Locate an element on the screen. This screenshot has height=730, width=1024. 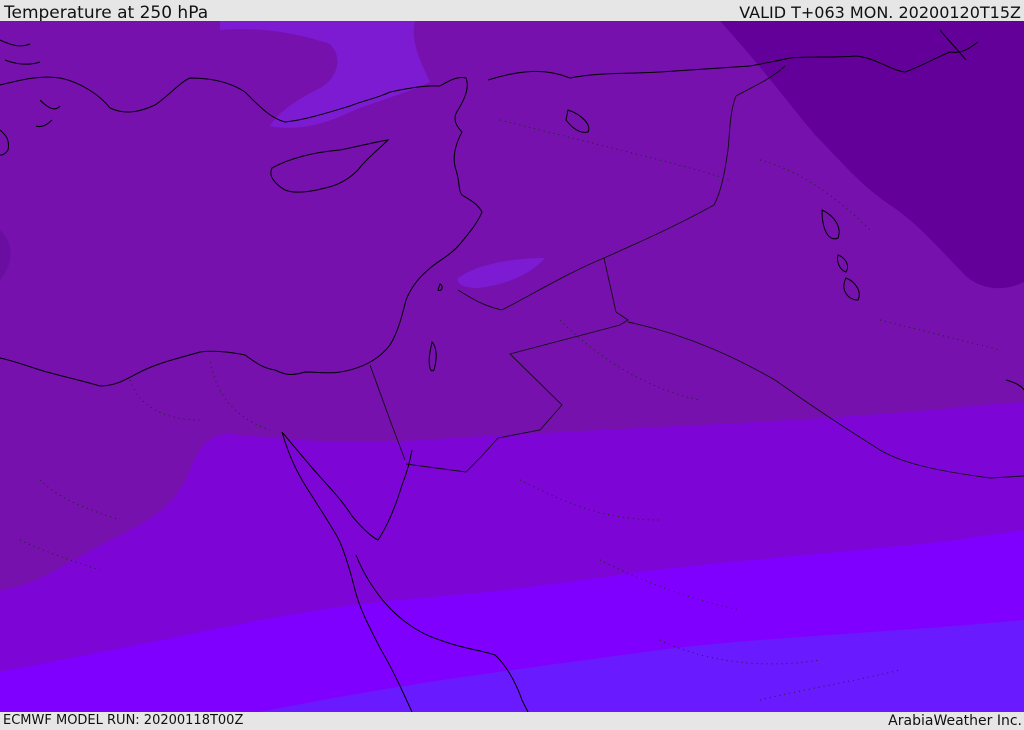
valid-time: VALID T+063 MON. 20200120T15Z is located at coordinates (880, 12).